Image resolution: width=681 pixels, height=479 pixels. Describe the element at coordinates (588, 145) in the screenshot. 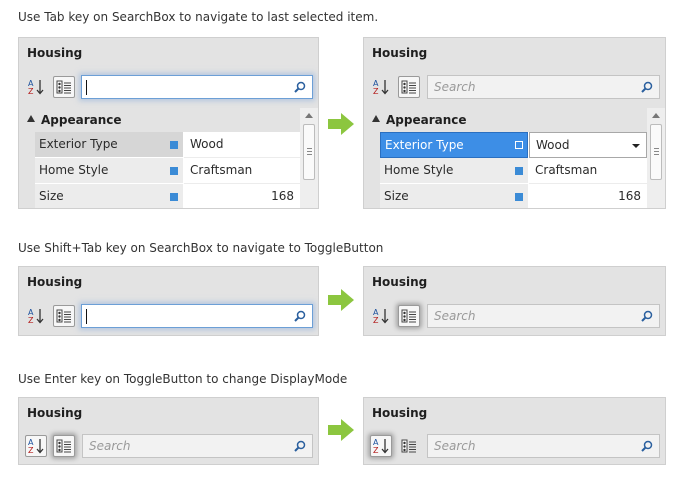

I see `property-value-editor: Wood` at that location.